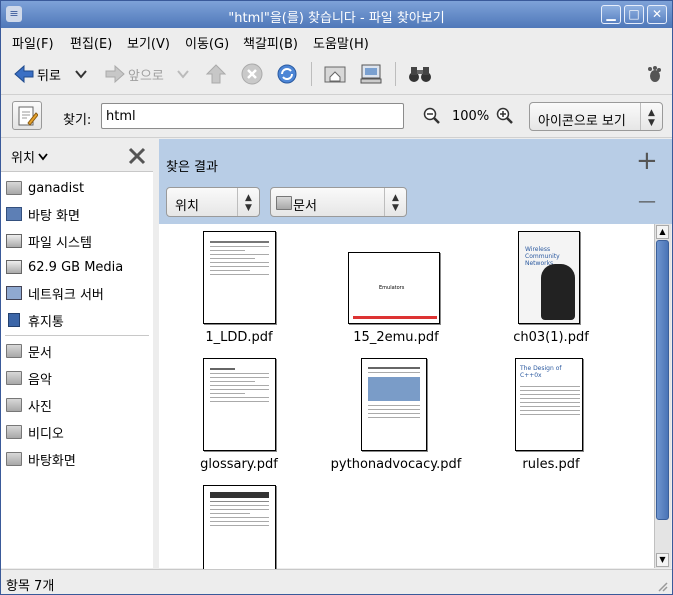 This screenshot has height=595, width=673. I want to click on menu-file: 파일(F), so click(33, 42).